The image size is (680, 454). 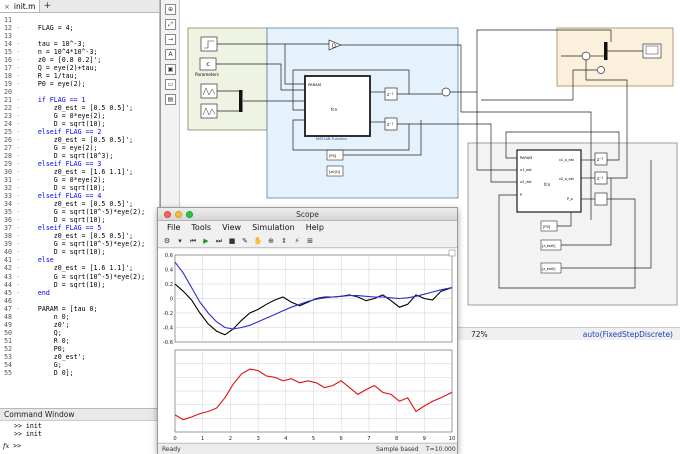 I want to click on menu-simulation: Simulation, so click(x=273, y=227).